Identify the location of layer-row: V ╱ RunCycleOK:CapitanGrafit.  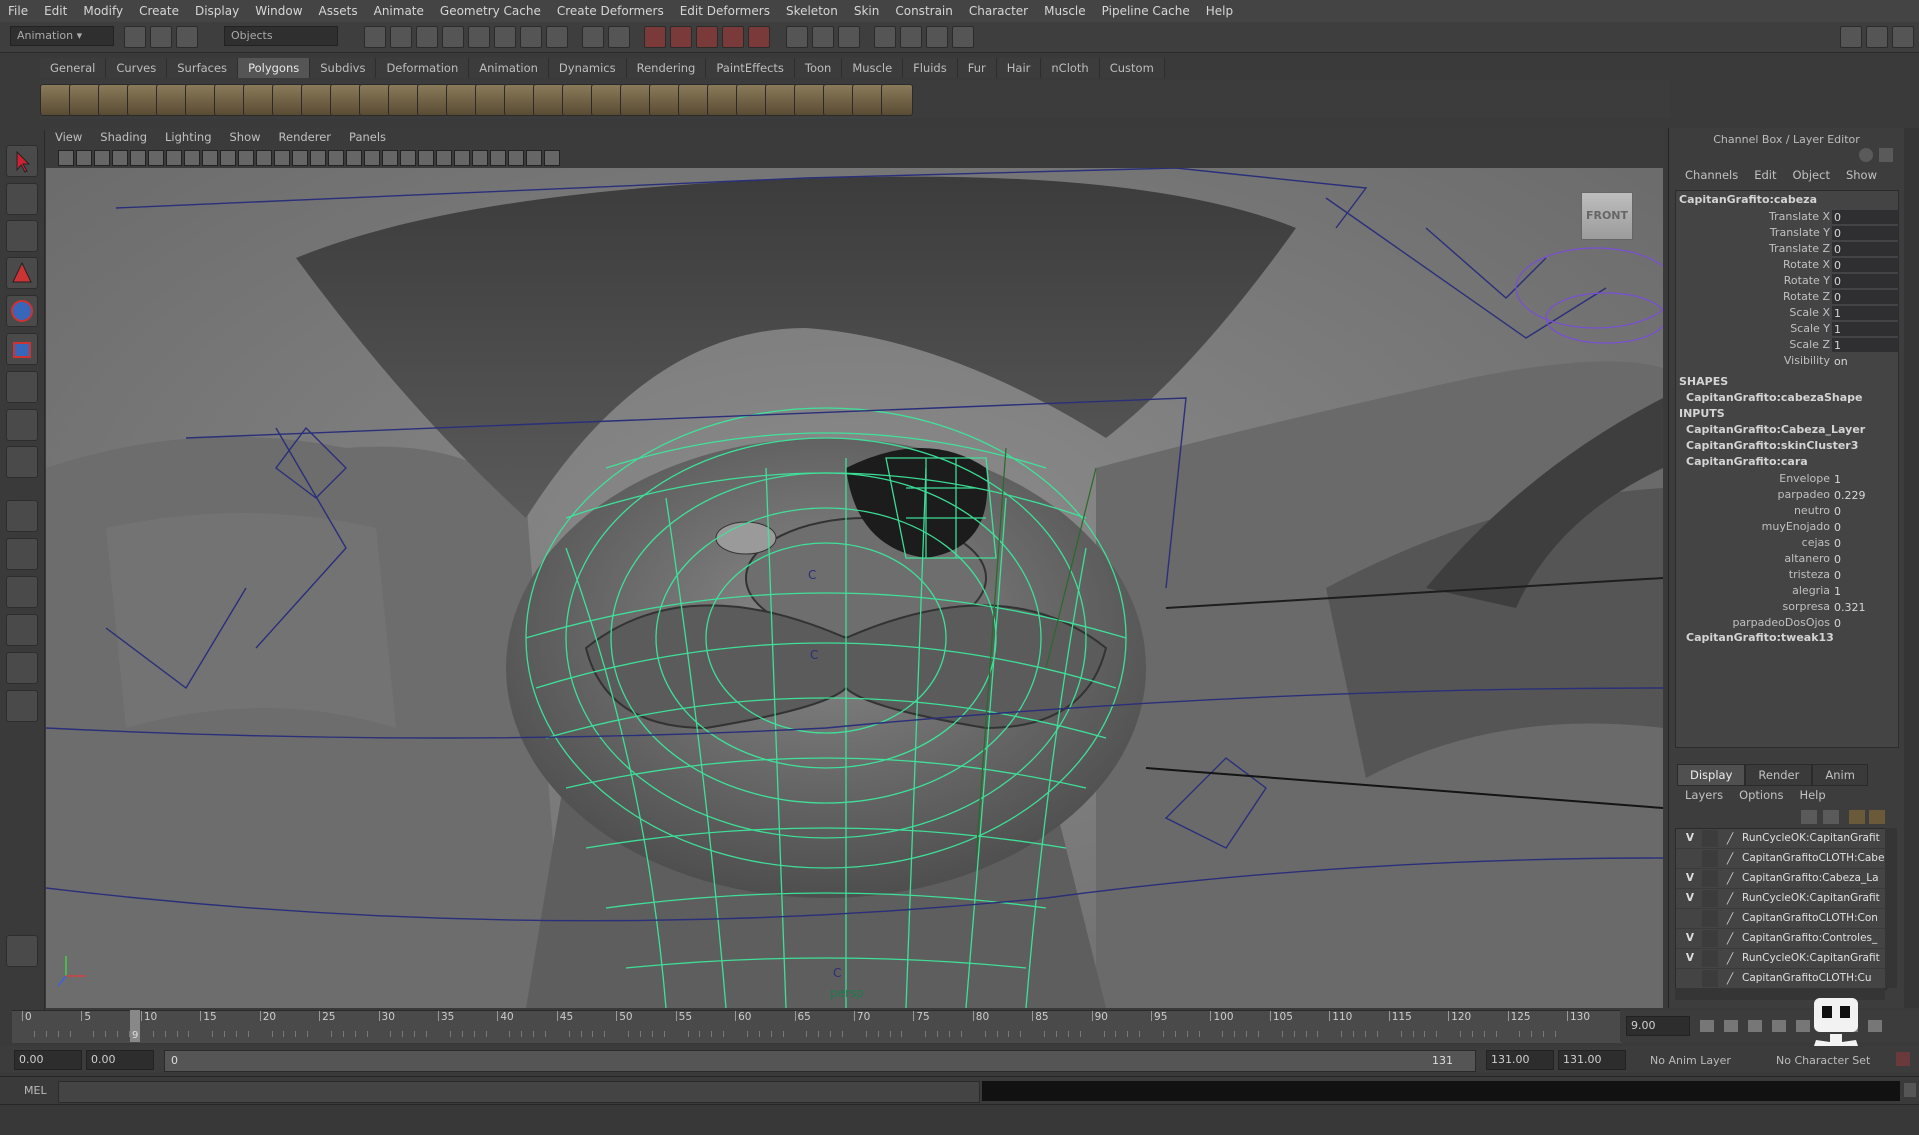
(1781, 899).